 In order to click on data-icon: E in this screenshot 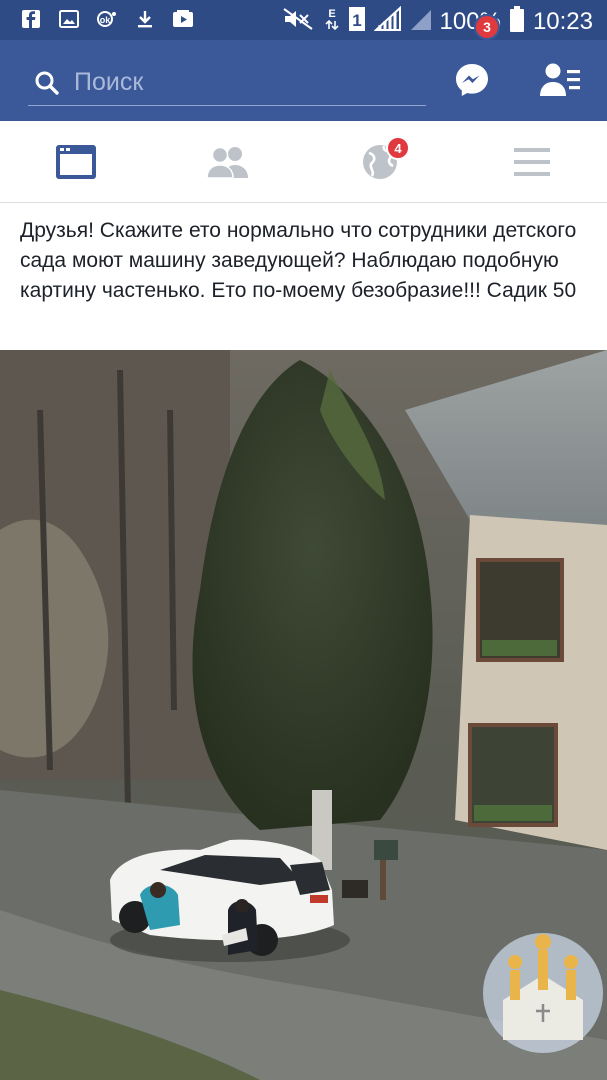, I will do `click(332, 21)`.